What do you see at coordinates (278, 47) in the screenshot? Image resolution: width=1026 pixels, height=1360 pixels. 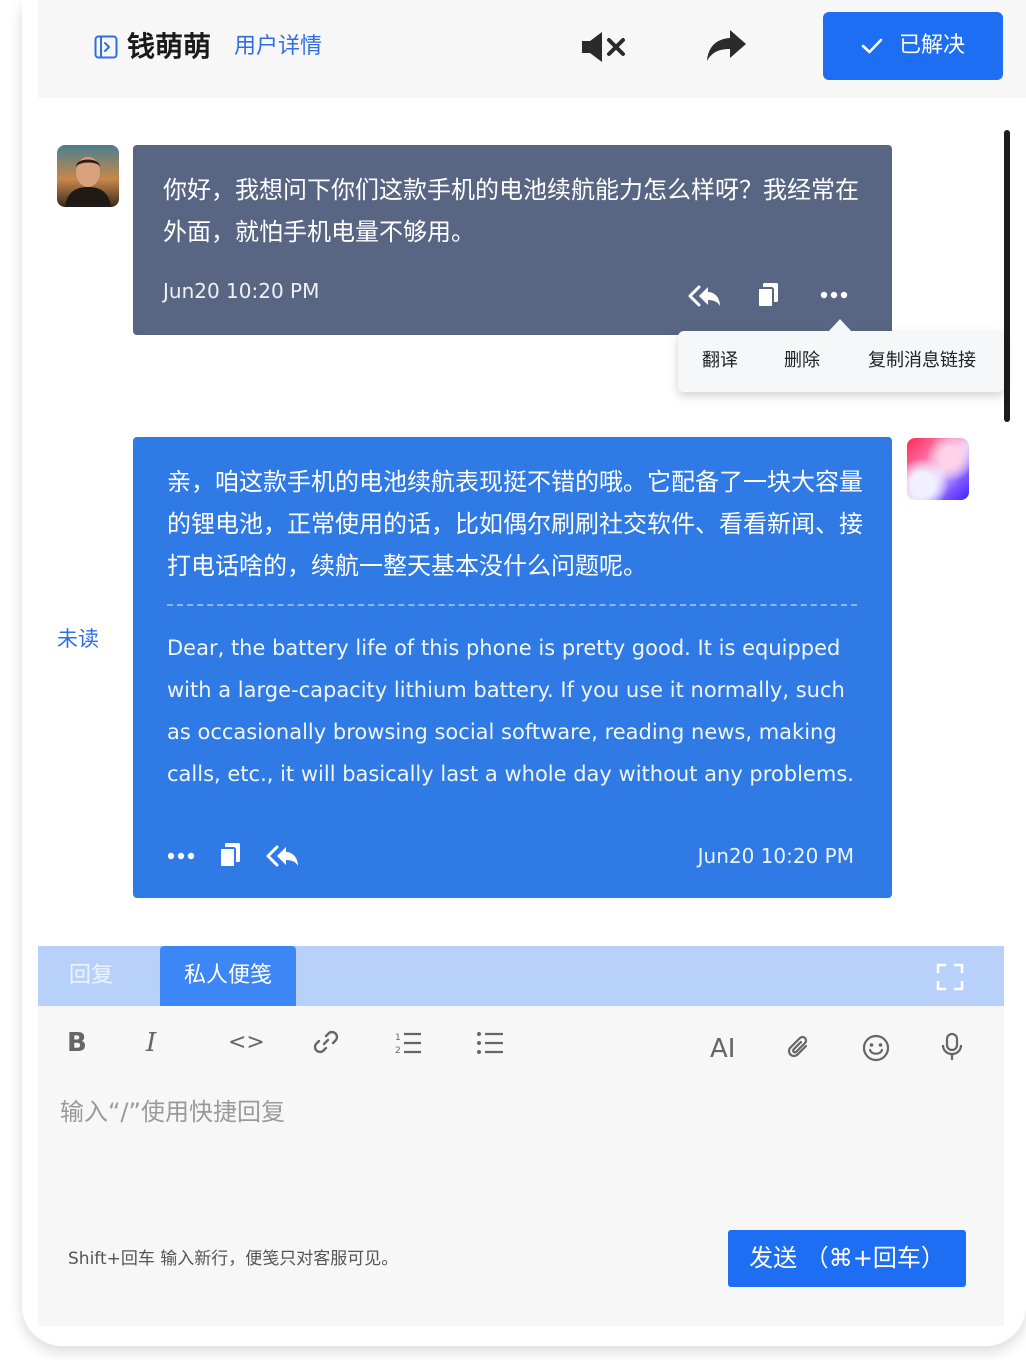 I see `user-detail-link: 用户详情` at bounding box center [278, 47].